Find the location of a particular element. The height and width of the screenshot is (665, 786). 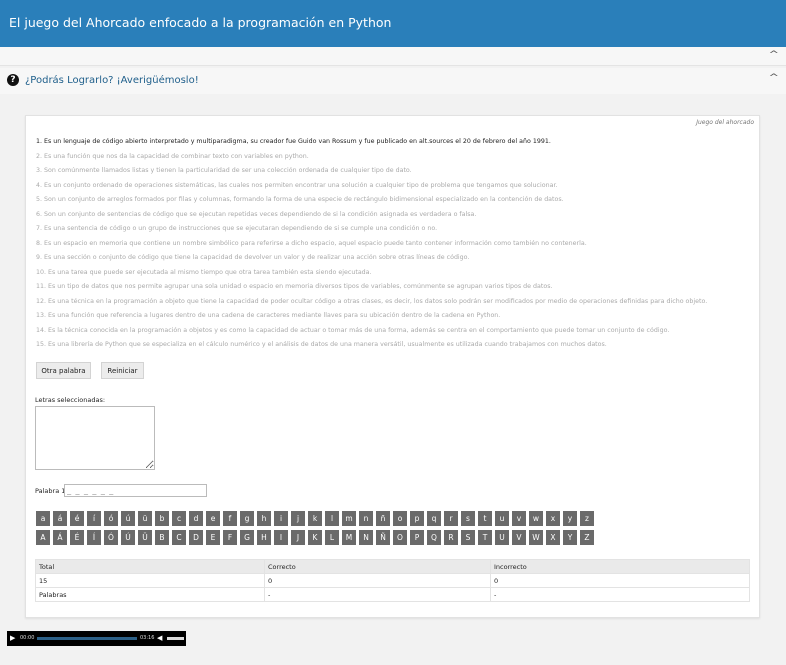

letter-key: s is located at coordinates (468, 518).